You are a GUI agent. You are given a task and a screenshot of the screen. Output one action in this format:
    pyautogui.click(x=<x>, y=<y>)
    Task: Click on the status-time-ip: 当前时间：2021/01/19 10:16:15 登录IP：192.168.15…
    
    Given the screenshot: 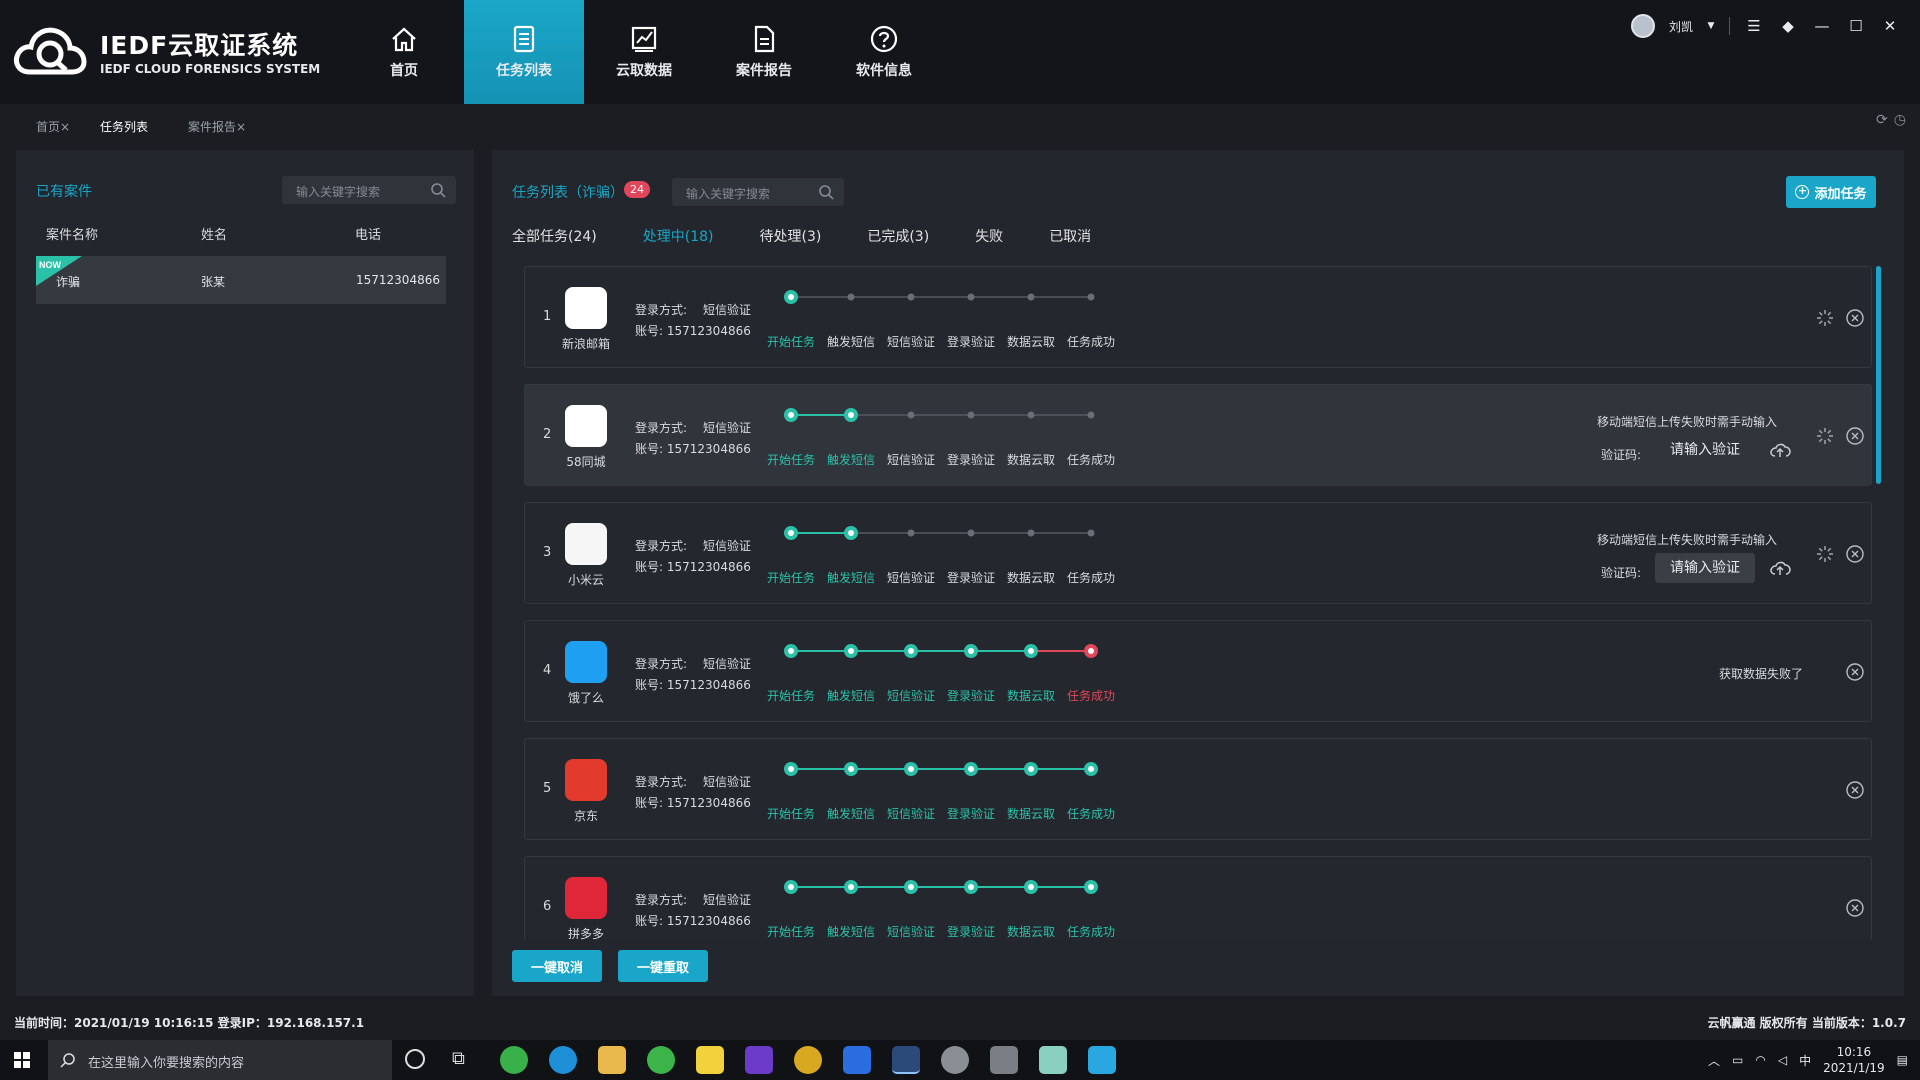 What is the action you would take?
    pyautogui.click(x=189, y=1023)
    